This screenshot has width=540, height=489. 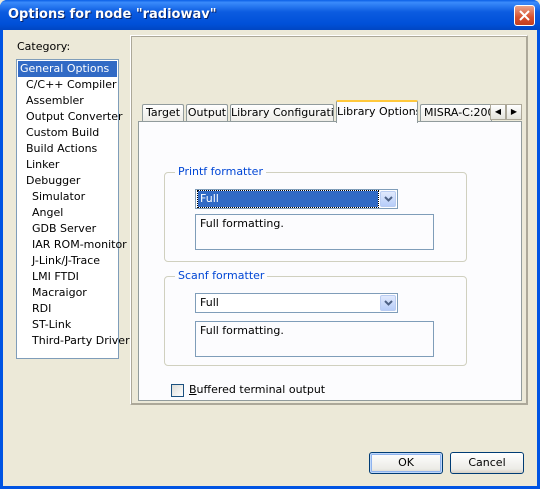 What do you see at coordinates (67, 165) in the screenshot?
I see `category-item-linker: Linker` at bounding box center [67, 165].